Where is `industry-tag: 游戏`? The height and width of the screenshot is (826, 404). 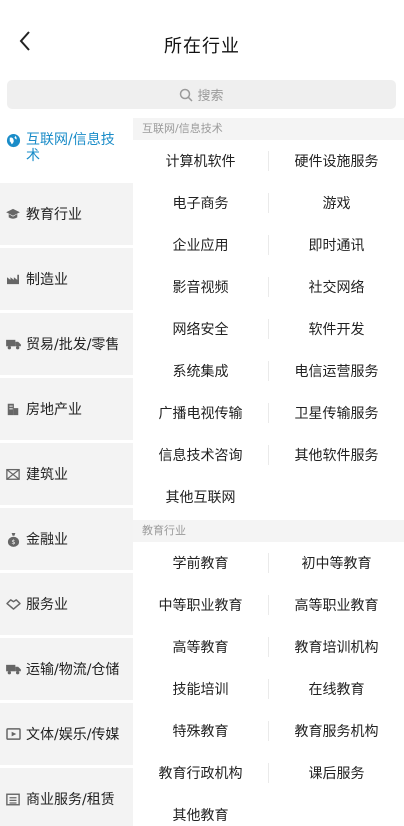
industry-tag: 游戏 is located at coordinates (336, 203).